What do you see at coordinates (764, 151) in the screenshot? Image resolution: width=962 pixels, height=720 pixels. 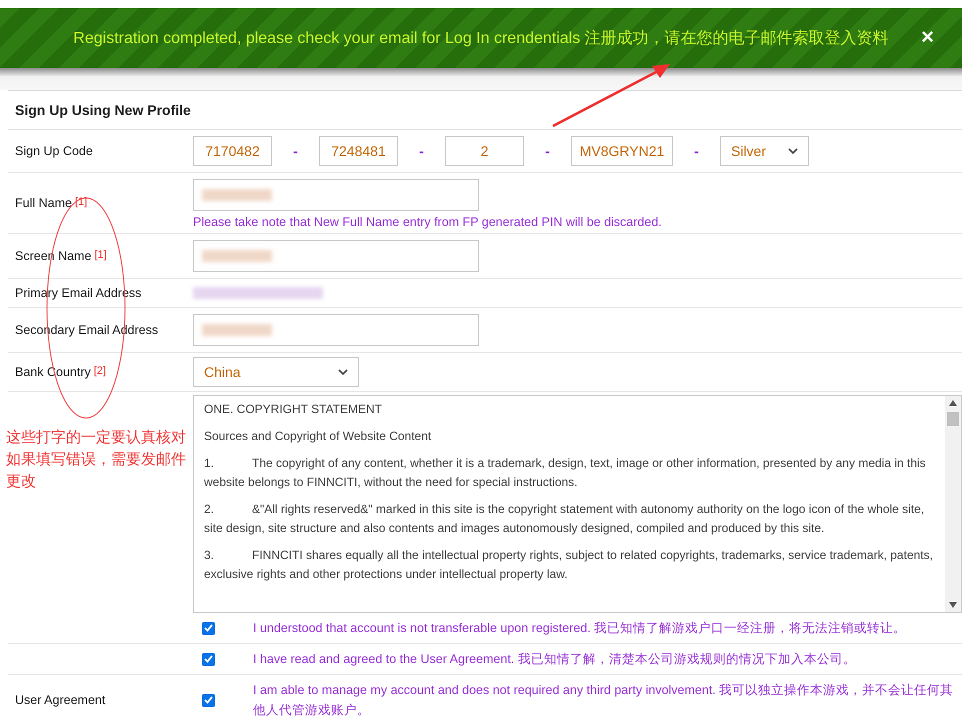 I see `tier-select: Silver` at bounding box center [764, 151].